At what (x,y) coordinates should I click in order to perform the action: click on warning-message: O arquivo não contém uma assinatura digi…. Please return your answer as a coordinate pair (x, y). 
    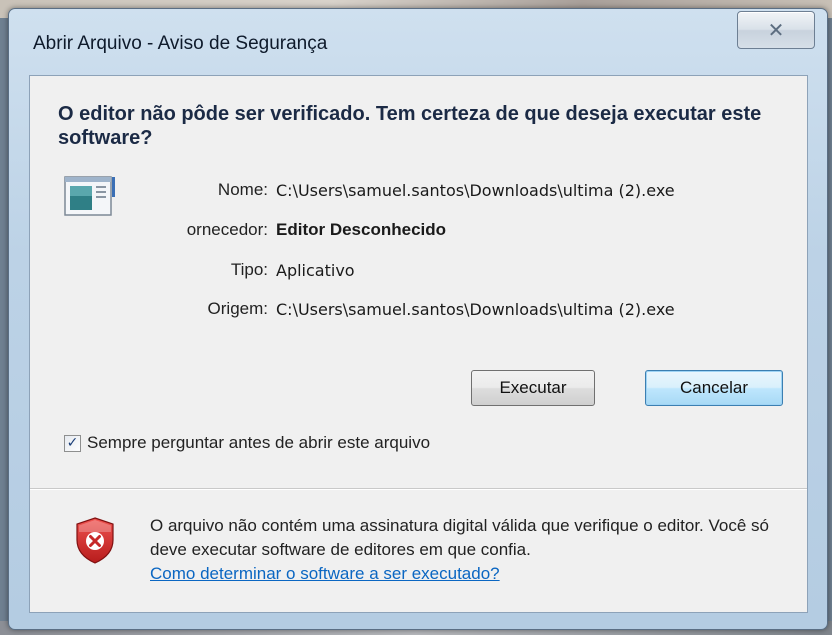
    Looking at the image, I should click on (470, 550).